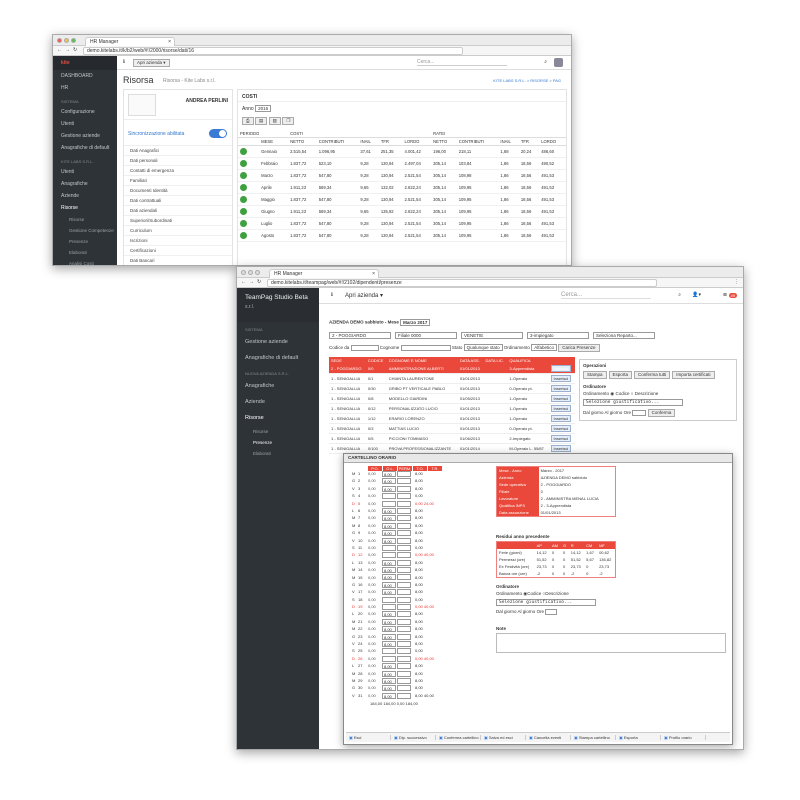 The image size is (800, 800). What do you see at coordinates (527, 80) in the screenshot?
I see `breadcrumb: KITE LABS S.R.L. > RISORSE > PAG` at bounding box center [527, 80].